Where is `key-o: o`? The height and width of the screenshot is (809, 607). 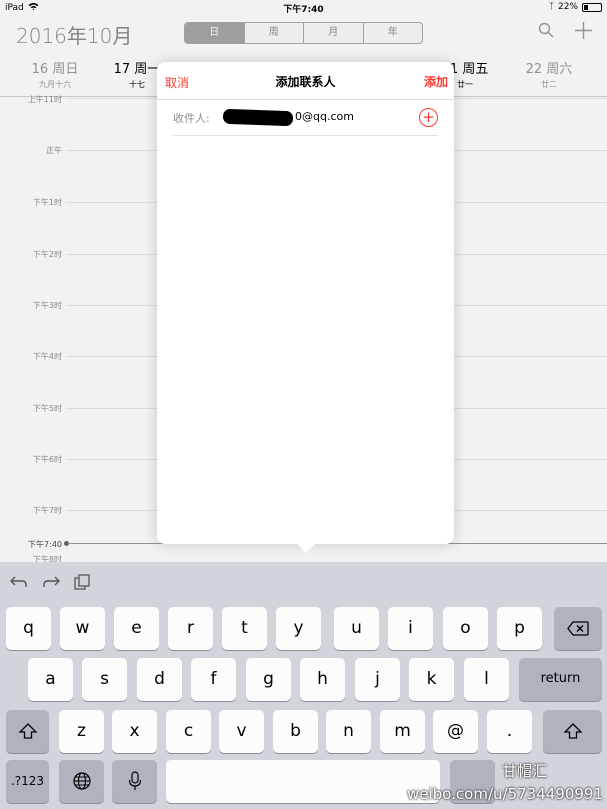
key-o: o is located at coordinates (465, 628).